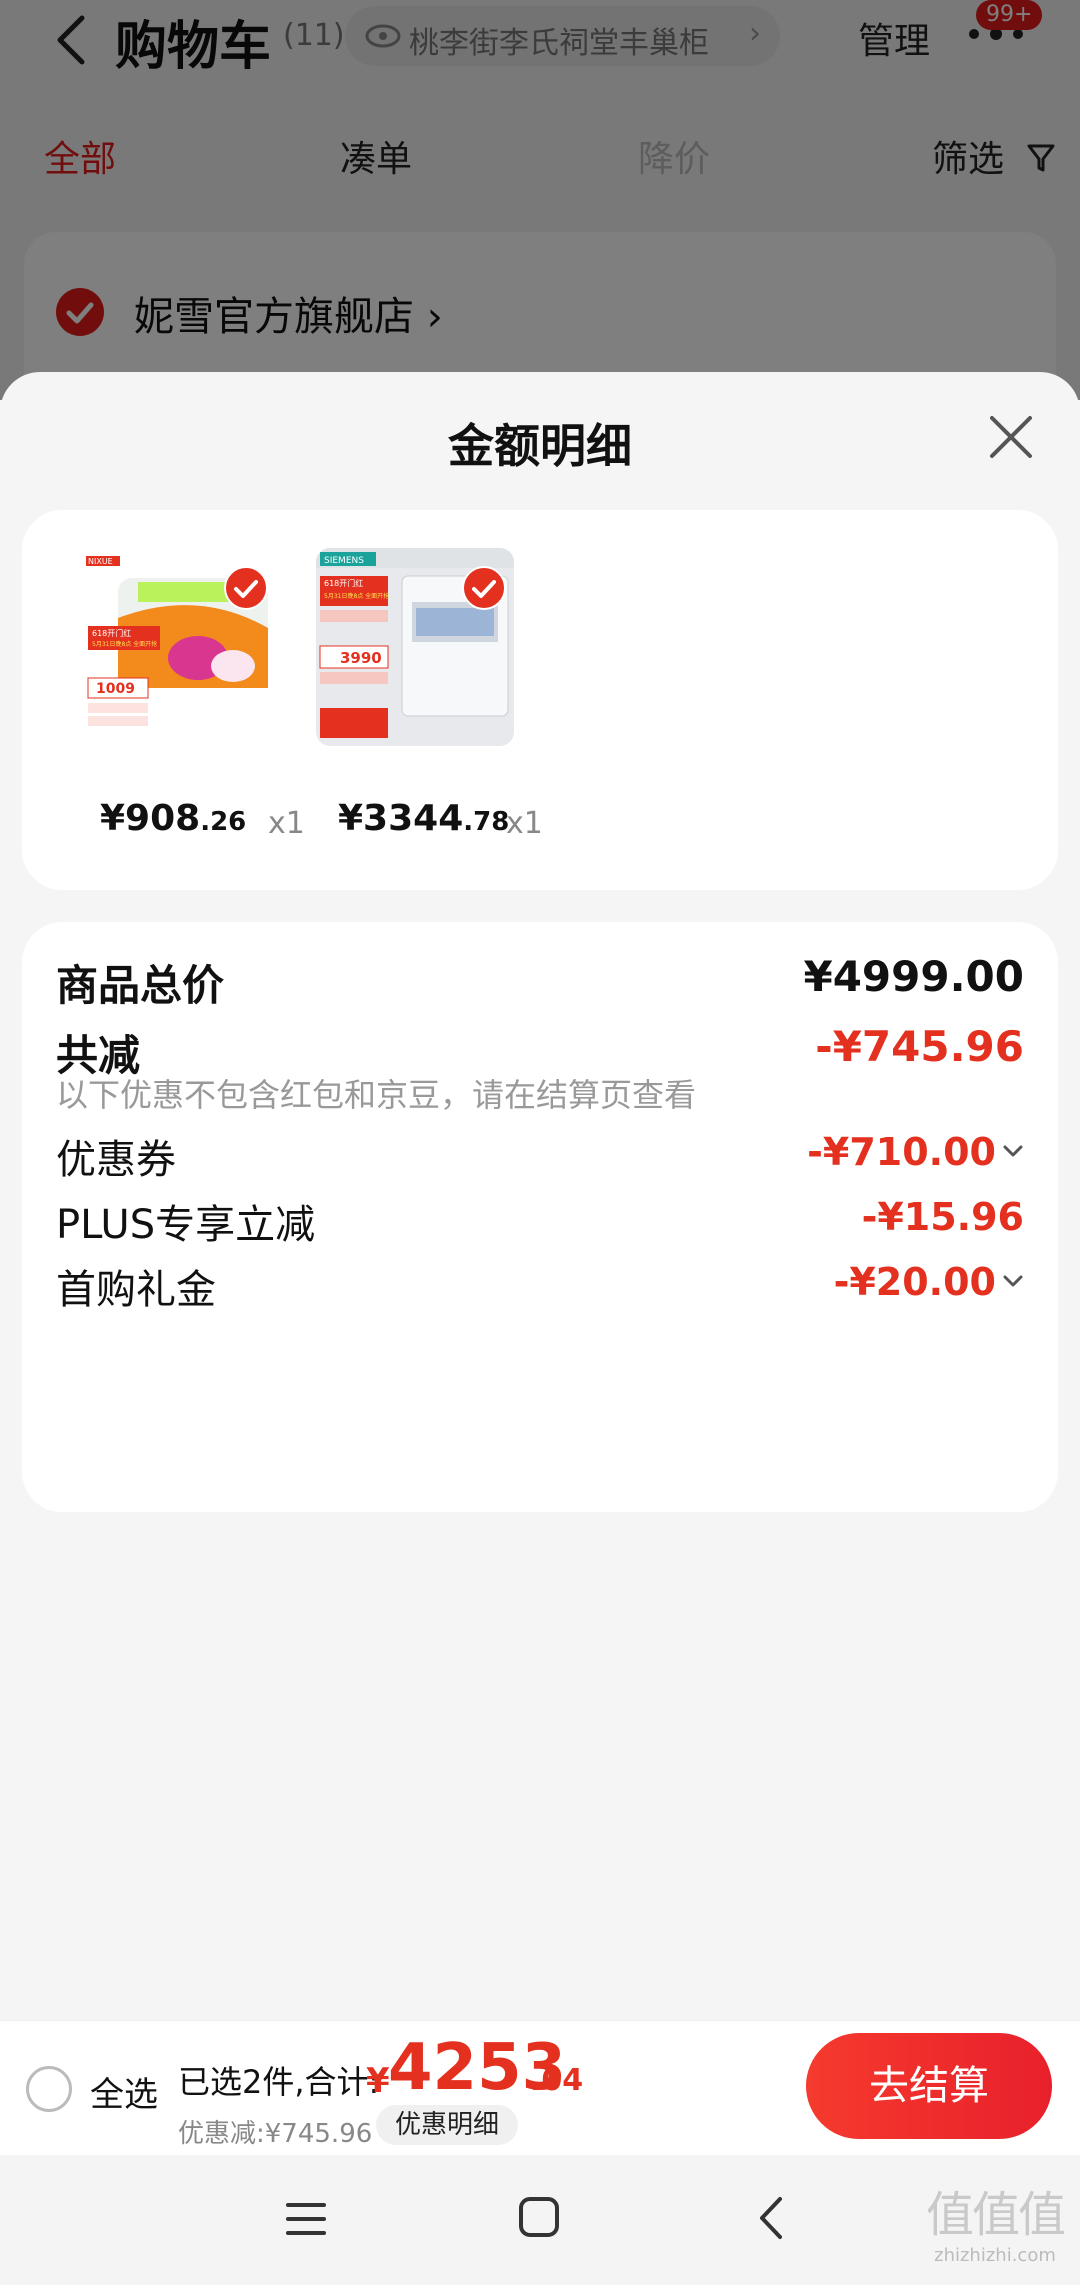 This screenshot has height=2285, width=1080. I want to click on selected-count-label: 已选2件,合计:, so click(279, 2082).